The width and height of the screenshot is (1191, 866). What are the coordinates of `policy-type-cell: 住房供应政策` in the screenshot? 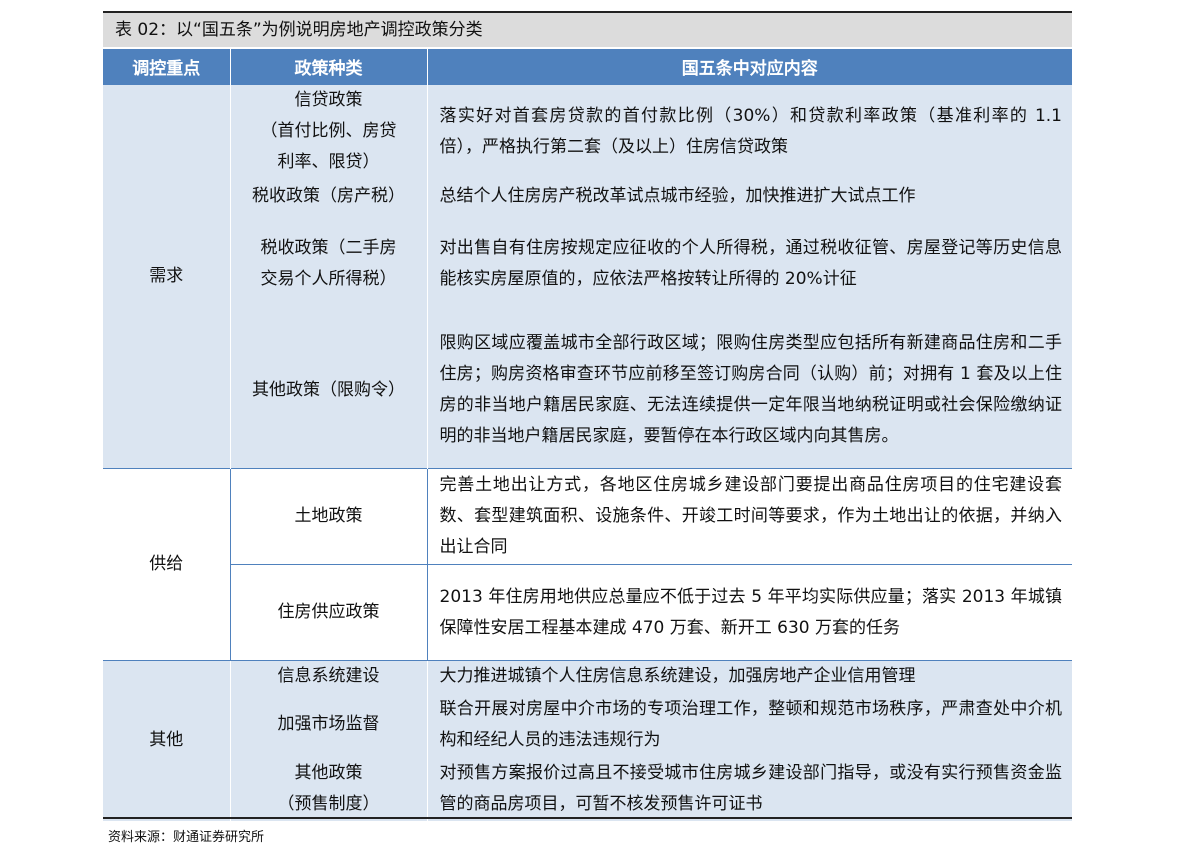 It's located at (328, 612).